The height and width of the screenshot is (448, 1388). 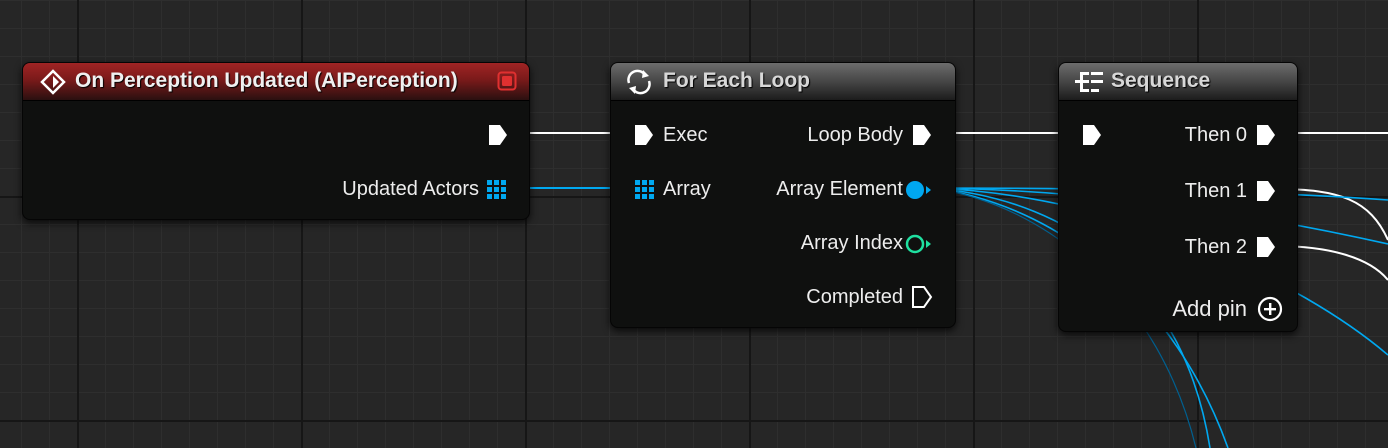 What do you see at coordinates (851, 243) in the screenshot?
I see `pin-label-array-index: Array Index` at bounding box center [851, 243].